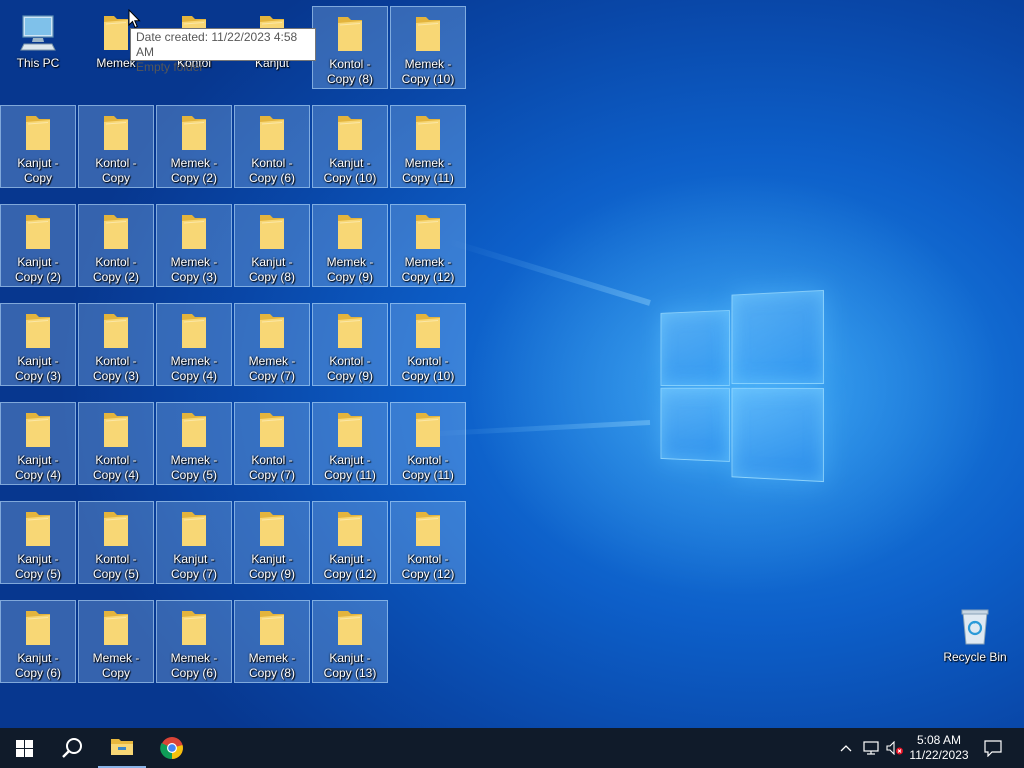 Image resolution: width=1024 pixels, height=768 pixels. Describe the element at coordinates (939, 755) in the screenshot. I see `clock-date: 11/22/2023` at that location.